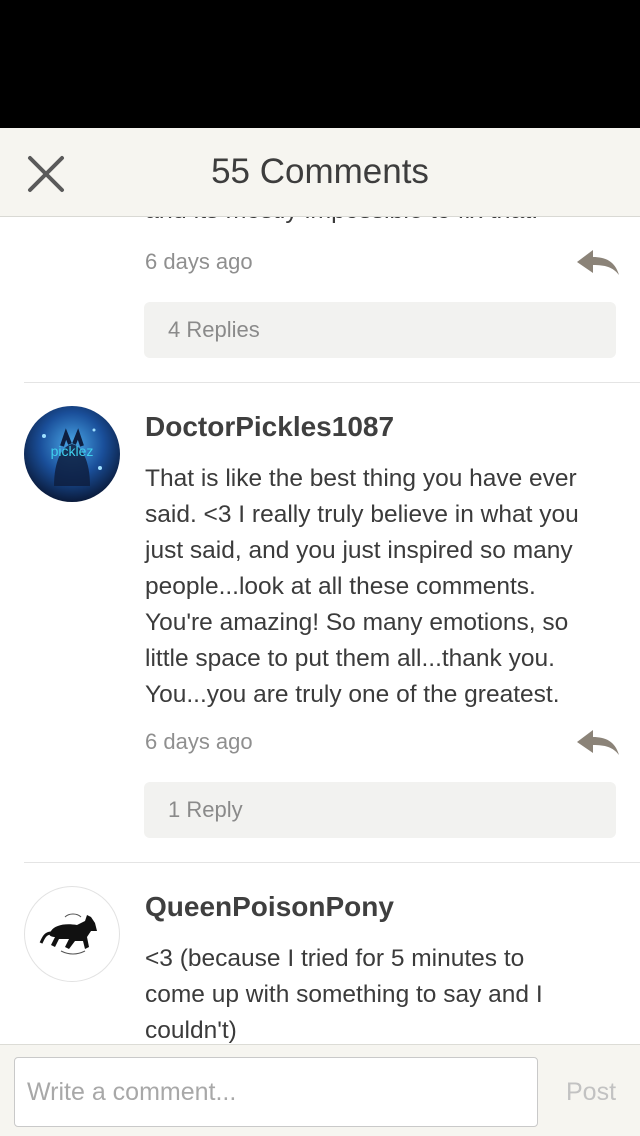 The image size is (640, 1136). Describe the element at coordinates (191, 1030) in the screenshot. I see `comment-line: couldn't)` at that location.